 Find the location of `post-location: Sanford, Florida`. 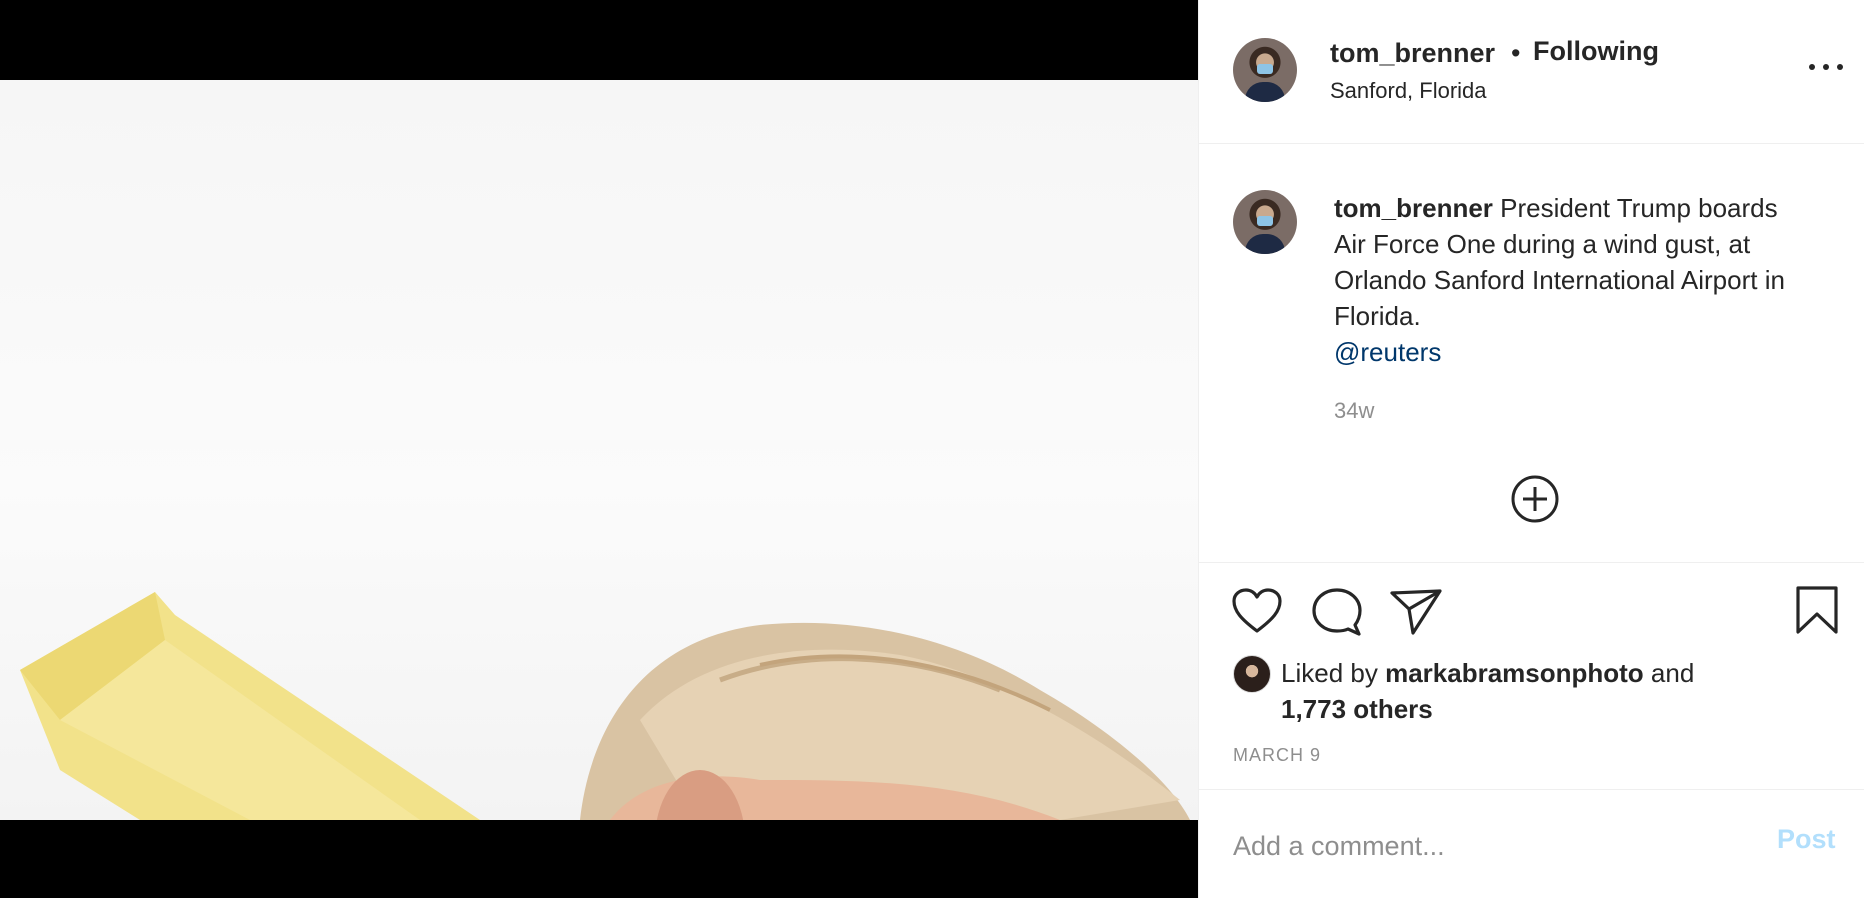

post-location: Sanford, Florida is located at coordinates (1408, 91).